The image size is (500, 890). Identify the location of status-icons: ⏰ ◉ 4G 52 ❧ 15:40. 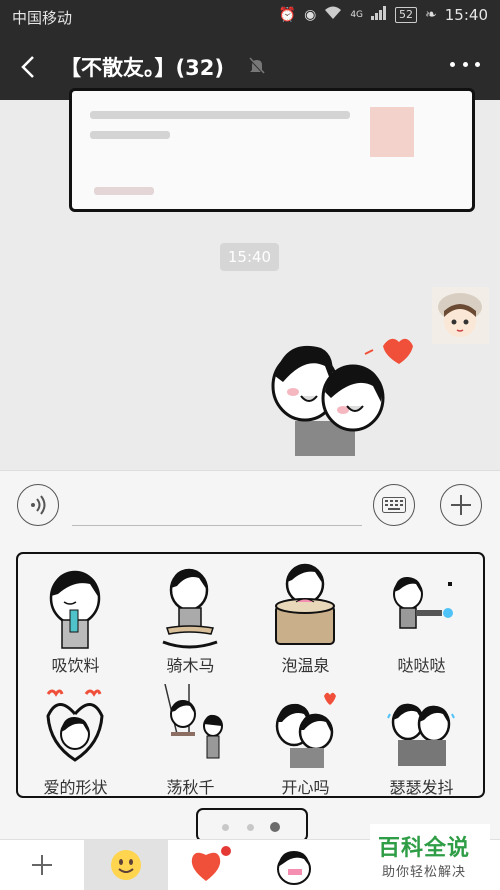
(383, 15).